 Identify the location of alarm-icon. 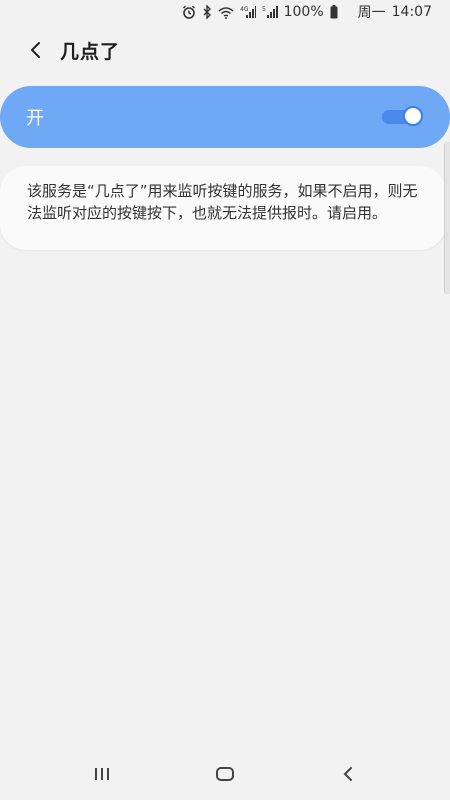
(189, 12).